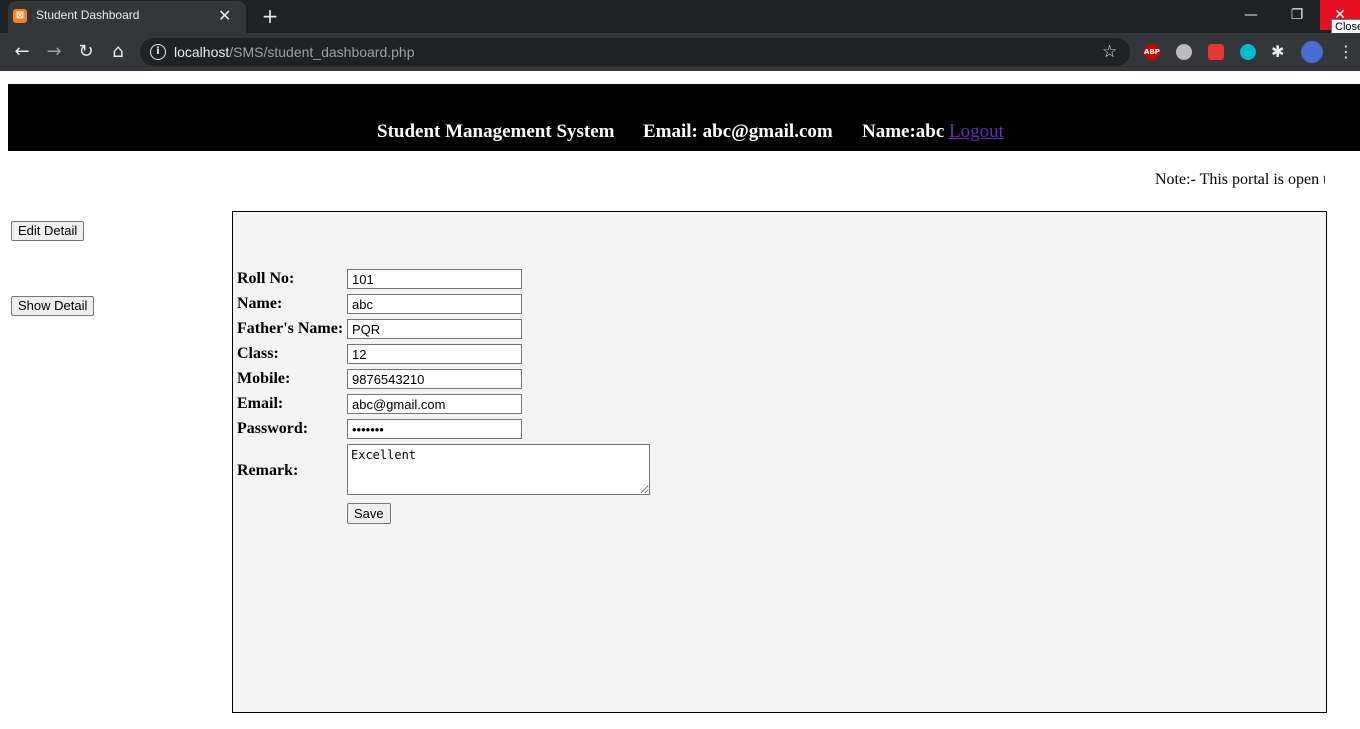 The height and width of the screenshot is (729, 1360). What do you see at coordinates (1240, 179) in the screenshot?
I see `note-marquee: Note:- This portal is open t` at bounding box center [1240, 179].